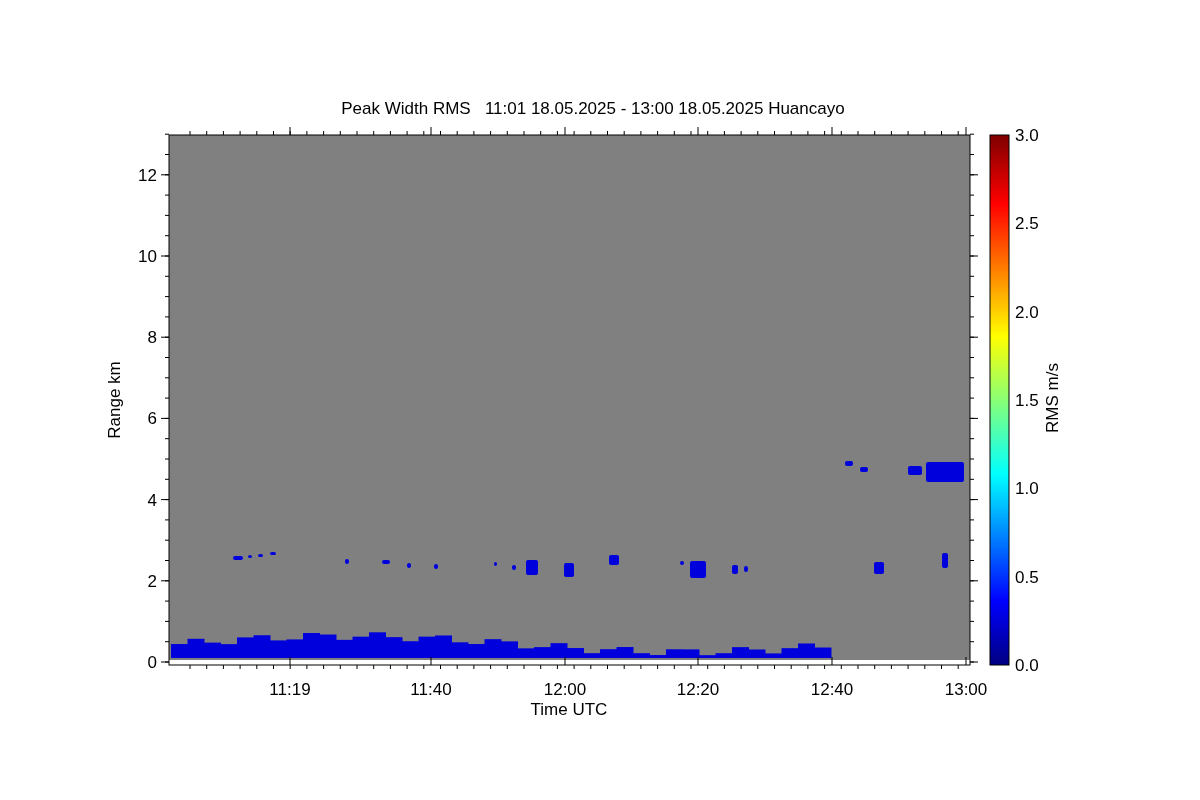 The width and height of the screenshot is (1200, 800). What do you see at coordinates (593, 108) in the screenshot?
I see `chart-title: Peak Width RMS 11:01 18.05.2025 - 13:00 18.05.2025 Huancayo` at bounding box center [593, 108].